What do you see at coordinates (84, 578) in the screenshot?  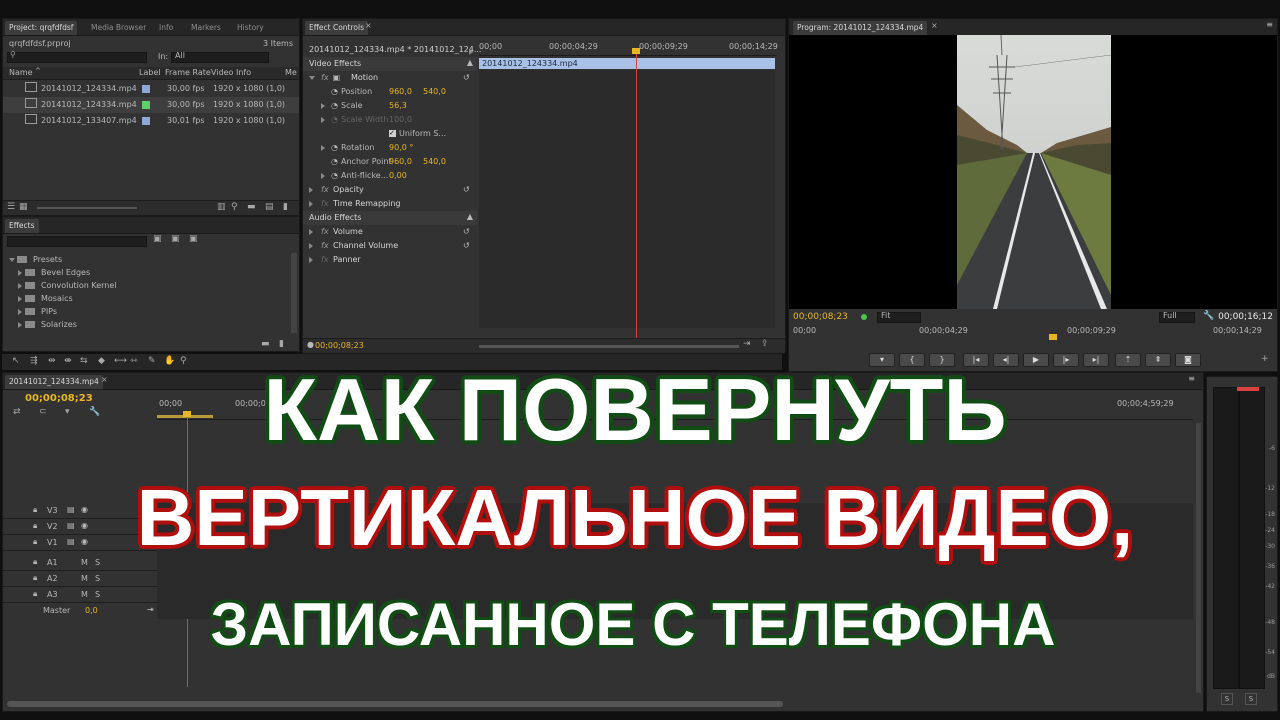 I see `mute-button: M` at bounding box center [84, 578].